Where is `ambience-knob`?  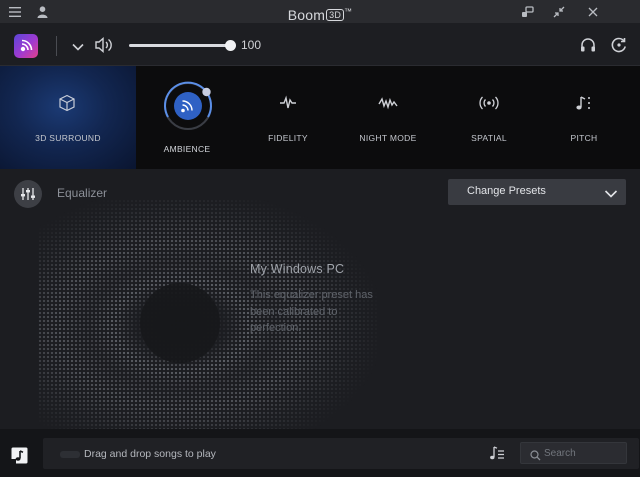 ambience-knob is located at coordinates (188, 105).